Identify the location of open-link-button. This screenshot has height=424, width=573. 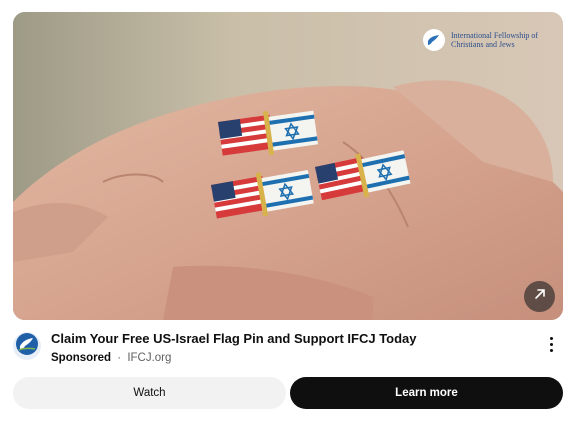
(539, 296).